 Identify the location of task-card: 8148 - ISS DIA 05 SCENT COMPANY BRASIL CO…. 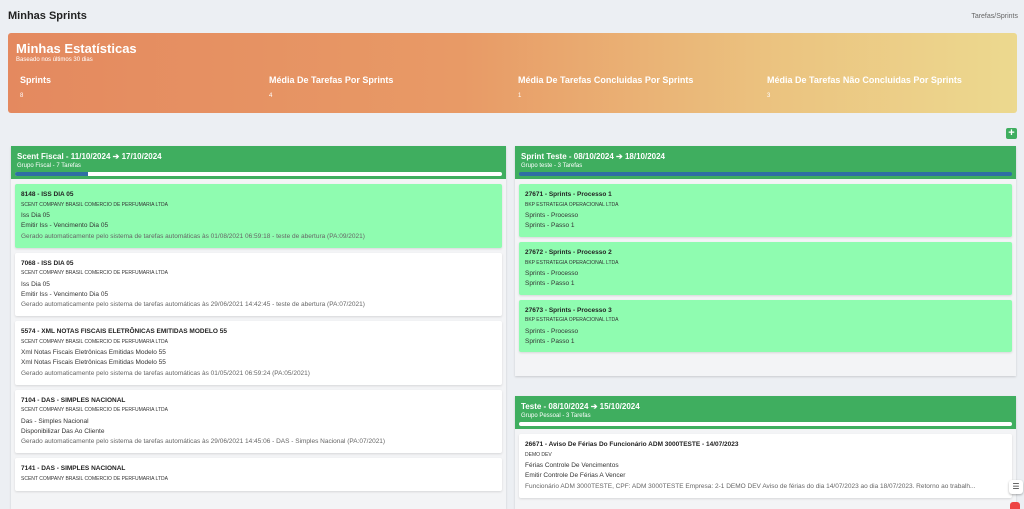
(258, 216).